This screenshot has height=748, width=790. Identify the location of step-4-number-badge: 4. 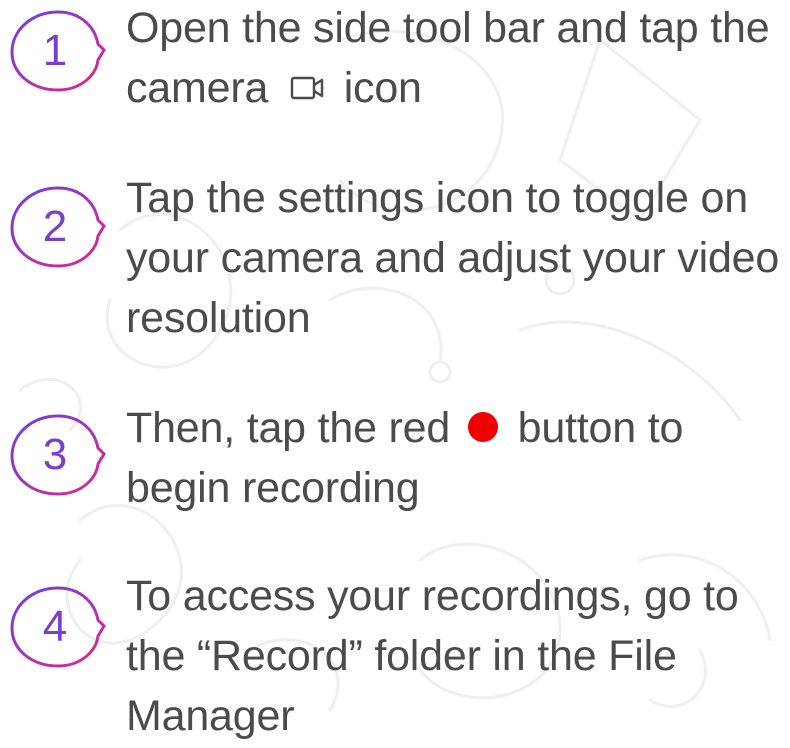
(57, 627).